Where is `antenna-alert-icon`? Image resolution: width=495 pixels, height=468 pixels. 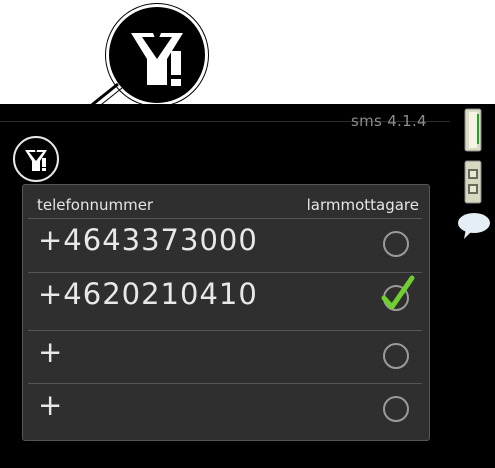 antenna-alert-icon is located at coordinates (157, 55).